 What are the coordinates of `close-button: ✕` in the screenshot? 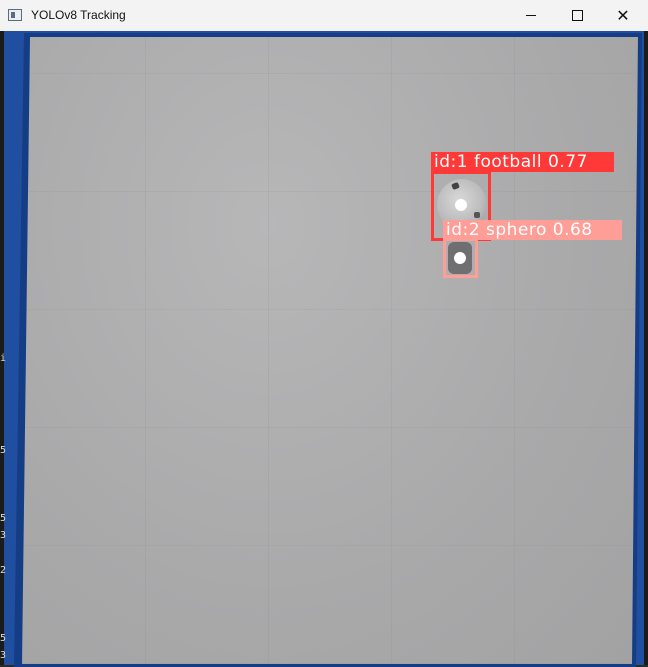 It's located at (623, 15).